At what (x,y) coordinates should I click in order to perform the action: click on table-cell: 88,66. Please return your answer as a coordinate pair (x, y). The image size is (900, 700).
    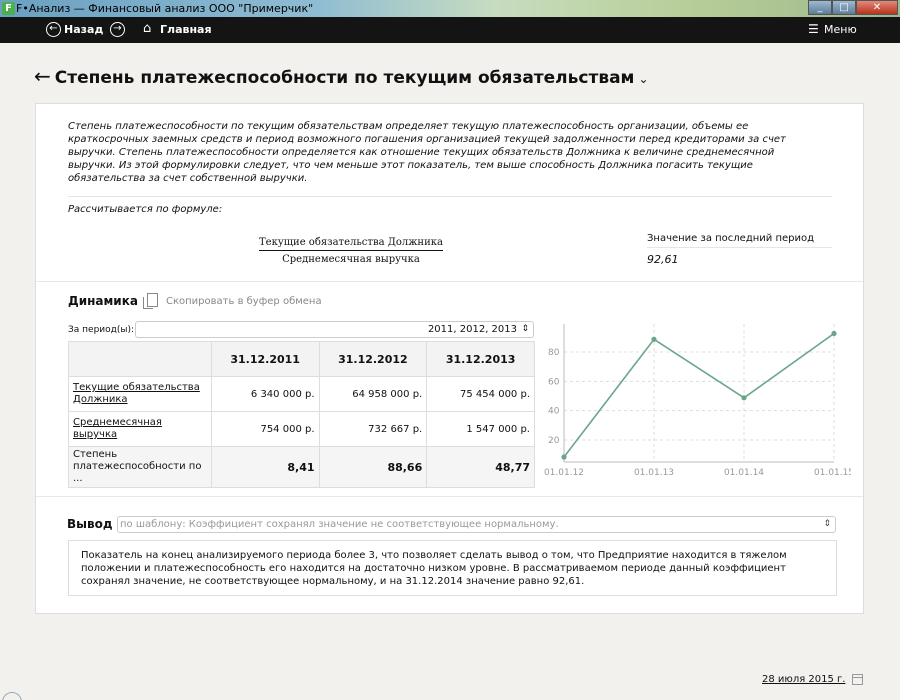
    Looking at the image, I should click on (373, 467).